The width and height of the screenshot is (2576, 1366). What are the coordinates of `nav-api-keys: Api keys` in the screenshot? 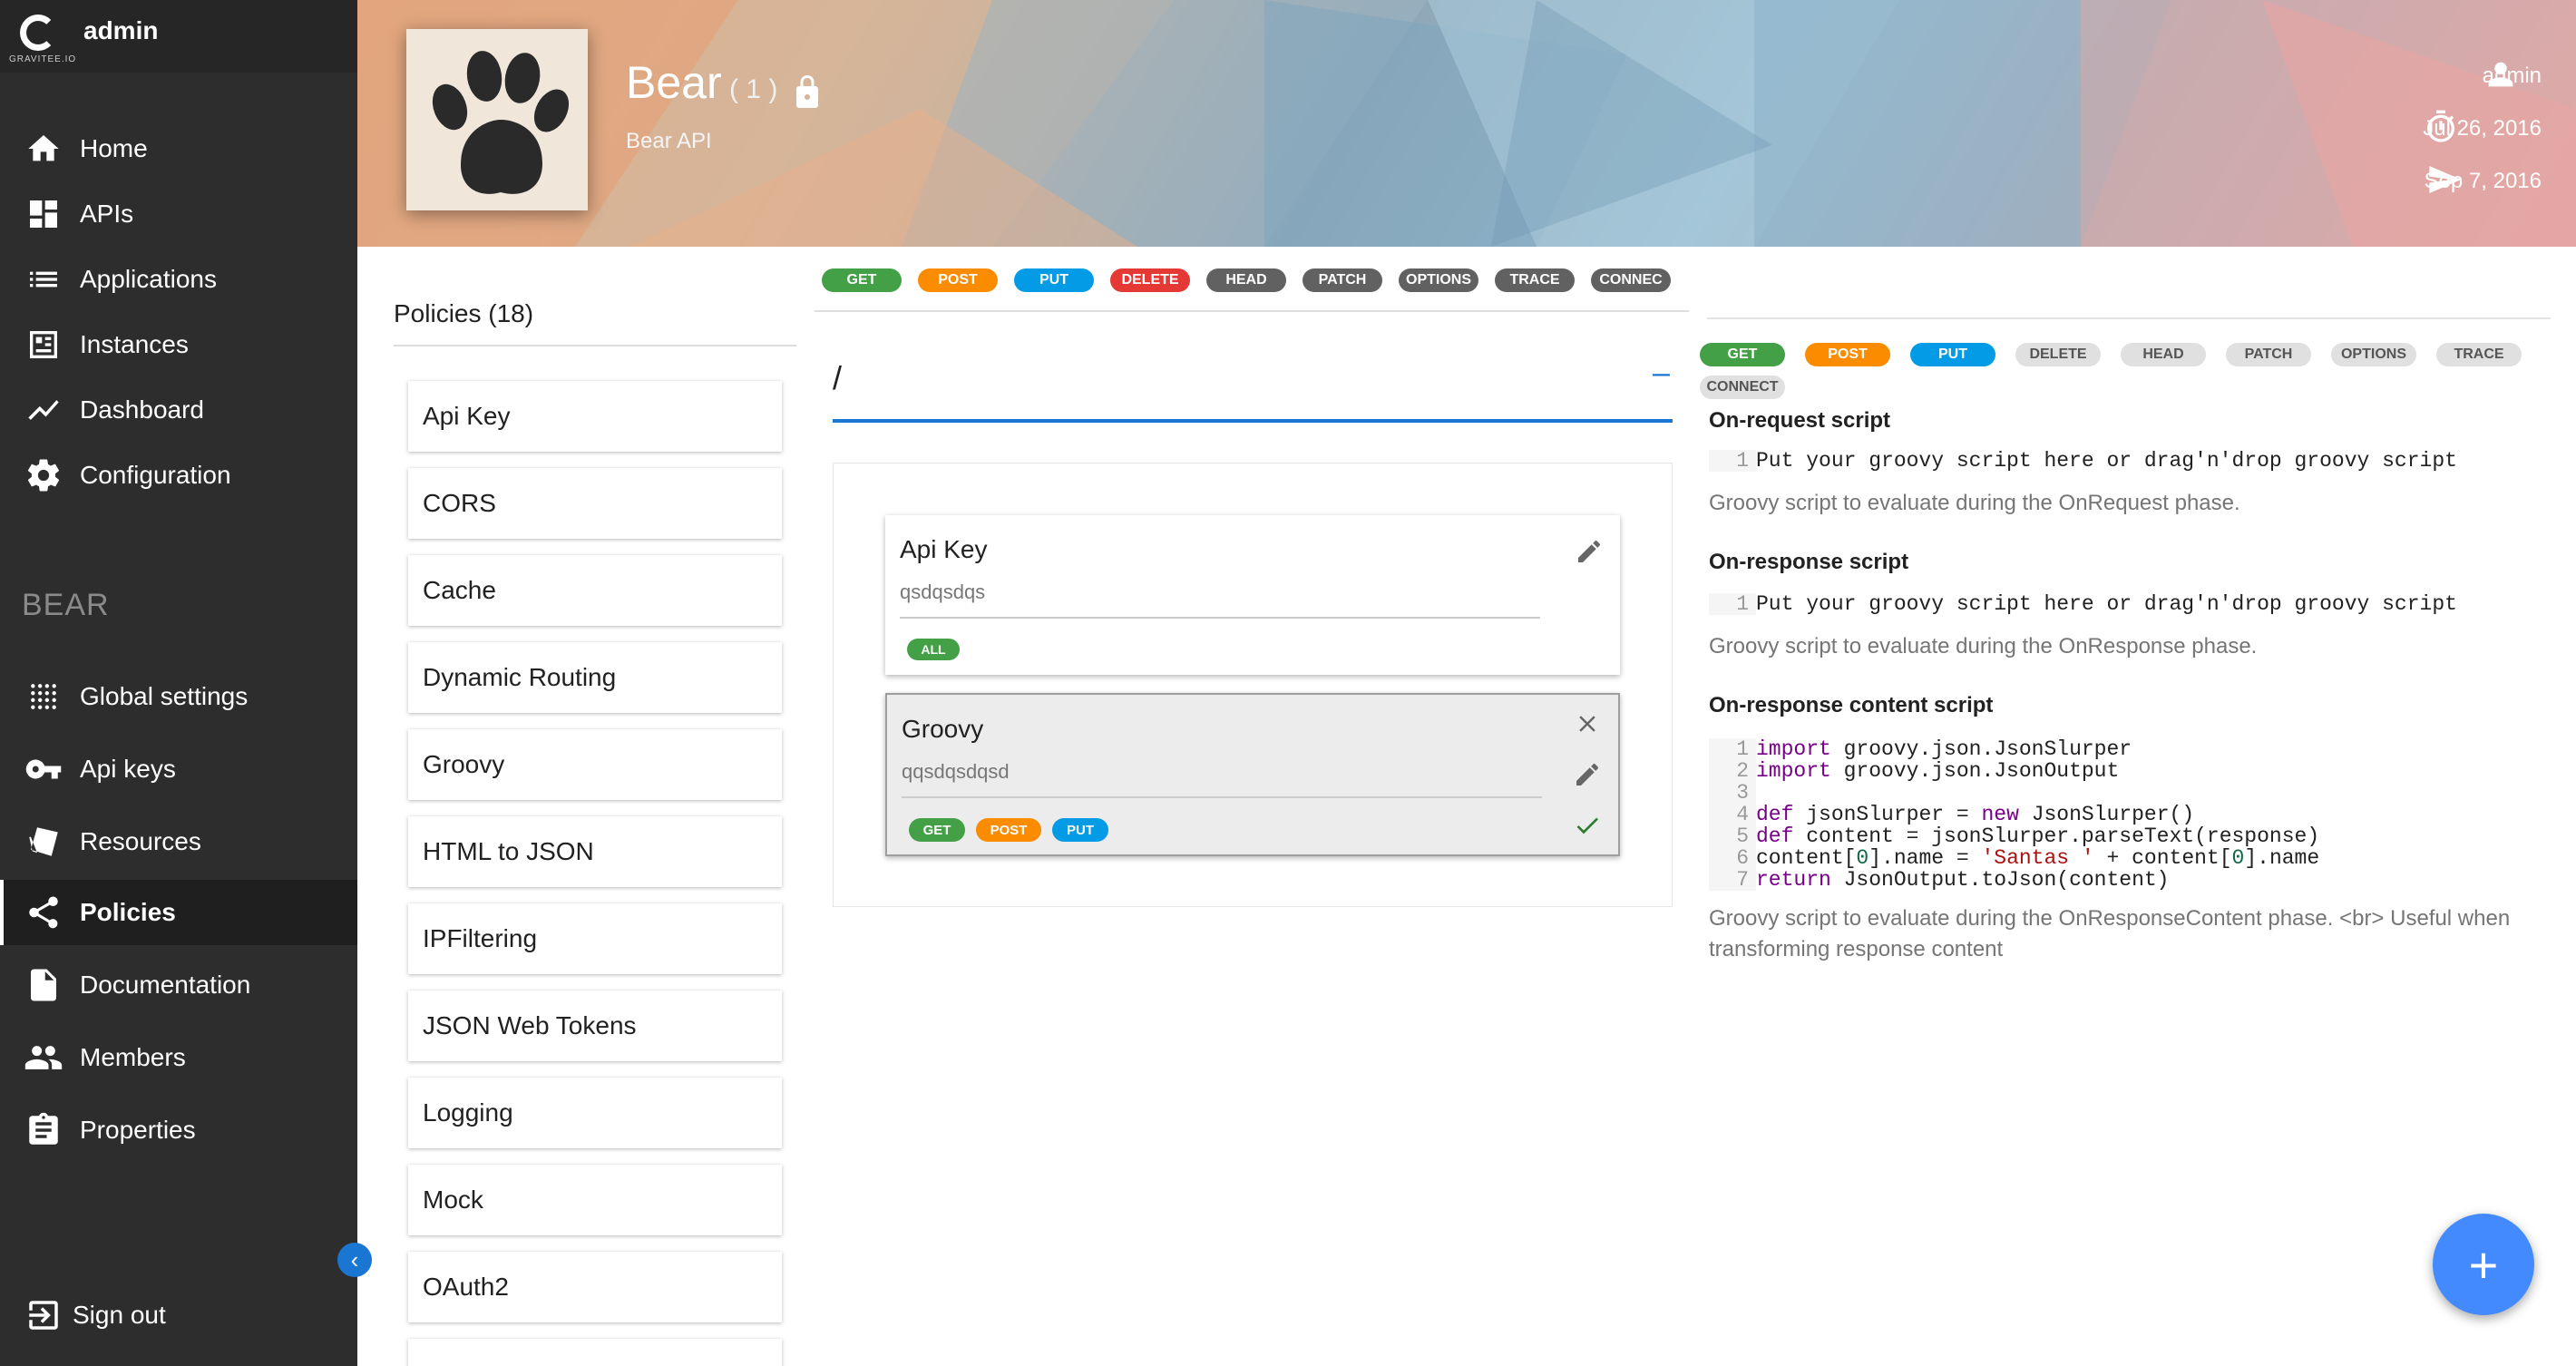 It's located at (178, 769).